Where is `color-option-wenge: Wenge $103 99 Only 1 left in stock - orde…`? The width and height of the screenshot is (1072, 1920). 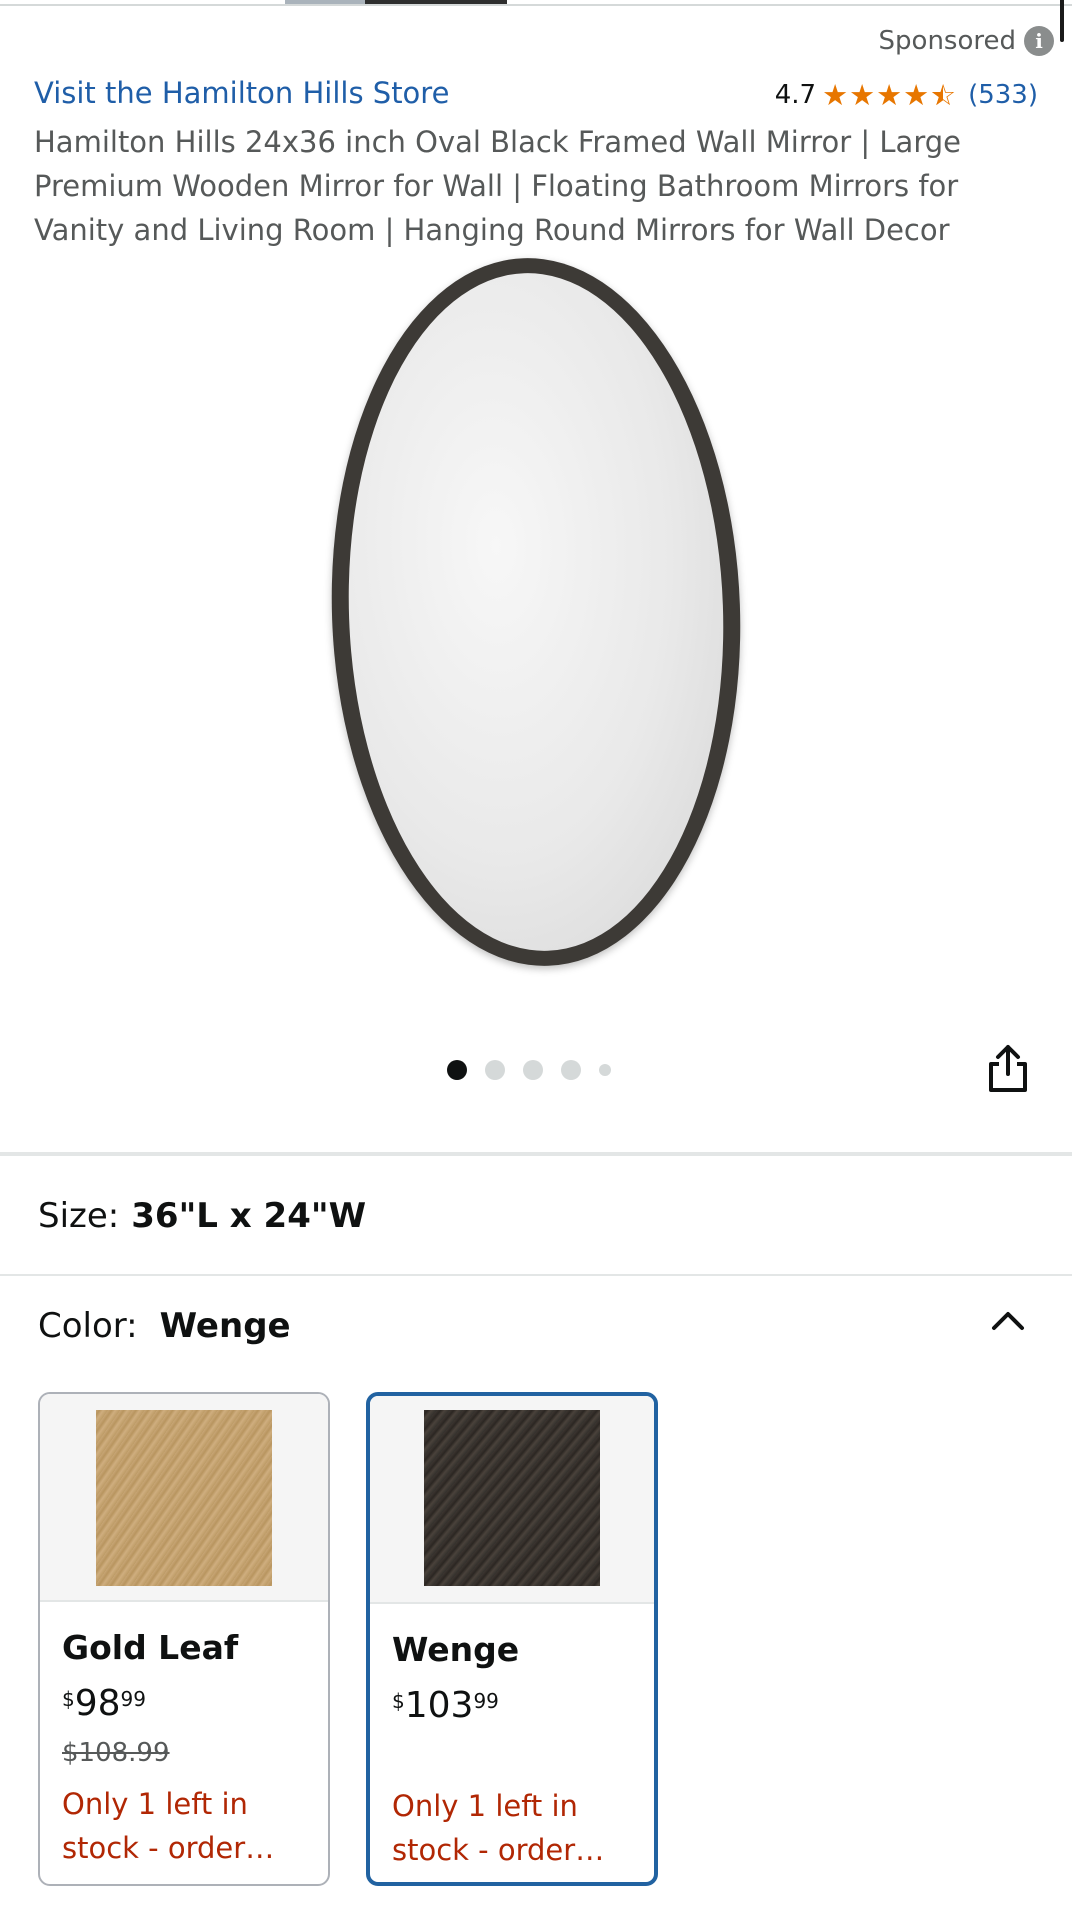
color-option-wenge: Wenge $103 99 Only 1 left in stock - orde… is located at coordinates (512, 1639).